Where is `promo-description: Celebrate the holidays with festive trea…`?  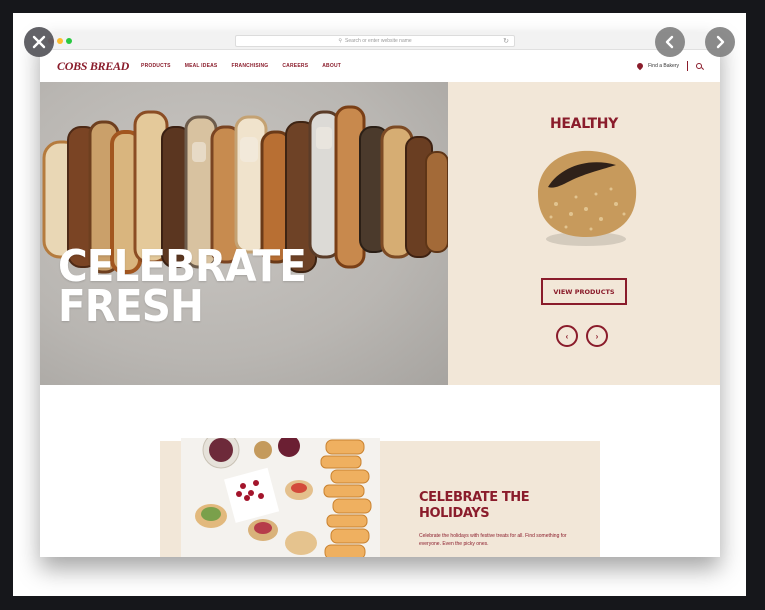 promo-description: Celebrate the holidays with festive trea… is located at coordinates (493, 540).